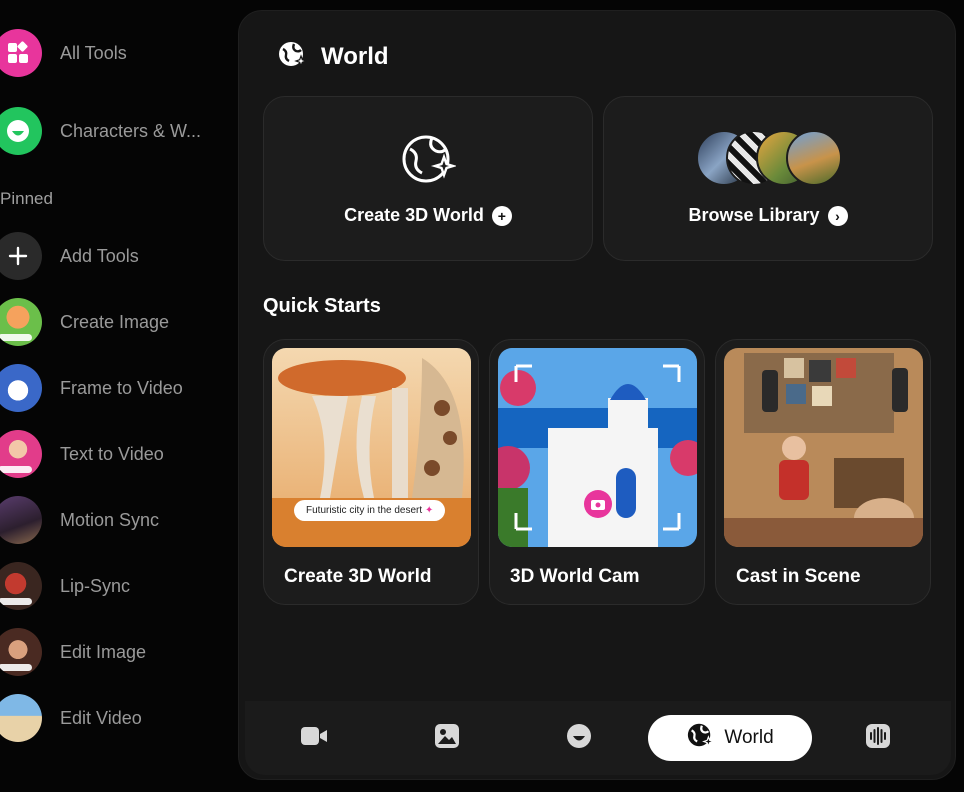  Describe the element at coordinates (95, 585) in the screenshot. I see `sidebar-item-label: Lip-Sync` at that location.